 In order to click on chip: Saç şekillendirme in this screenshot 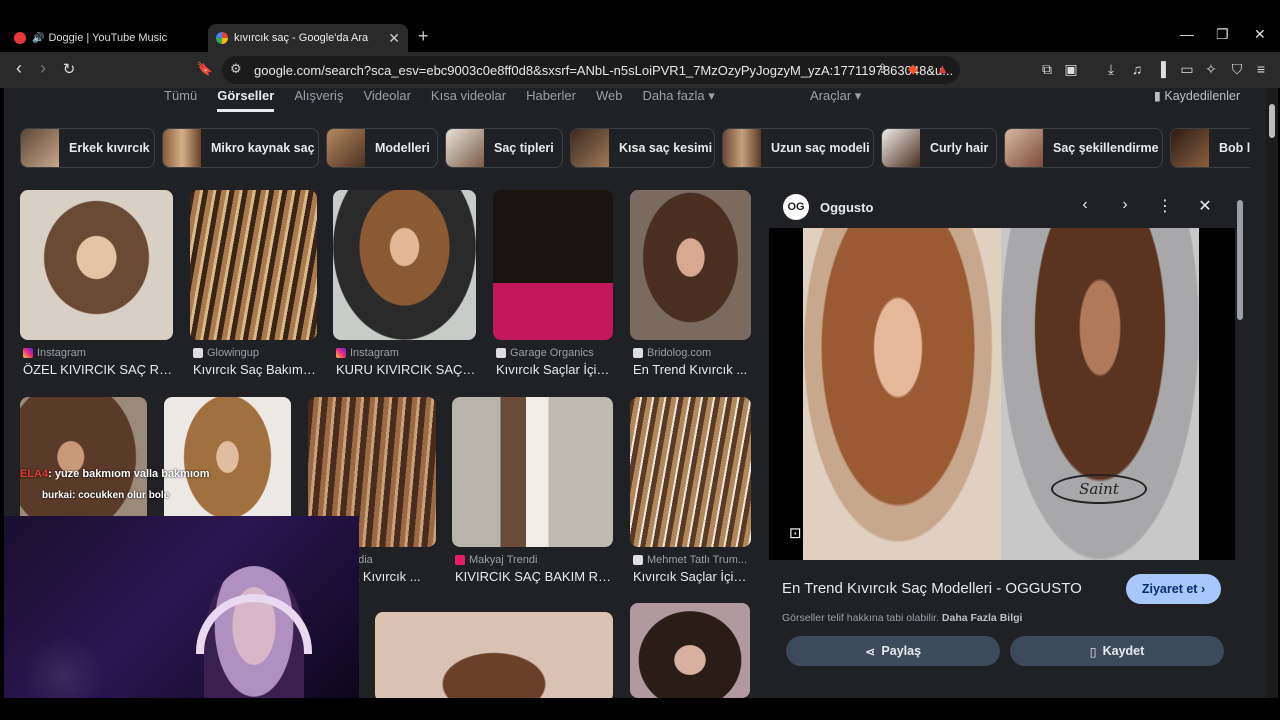, I will do `click(1083, 148)`.